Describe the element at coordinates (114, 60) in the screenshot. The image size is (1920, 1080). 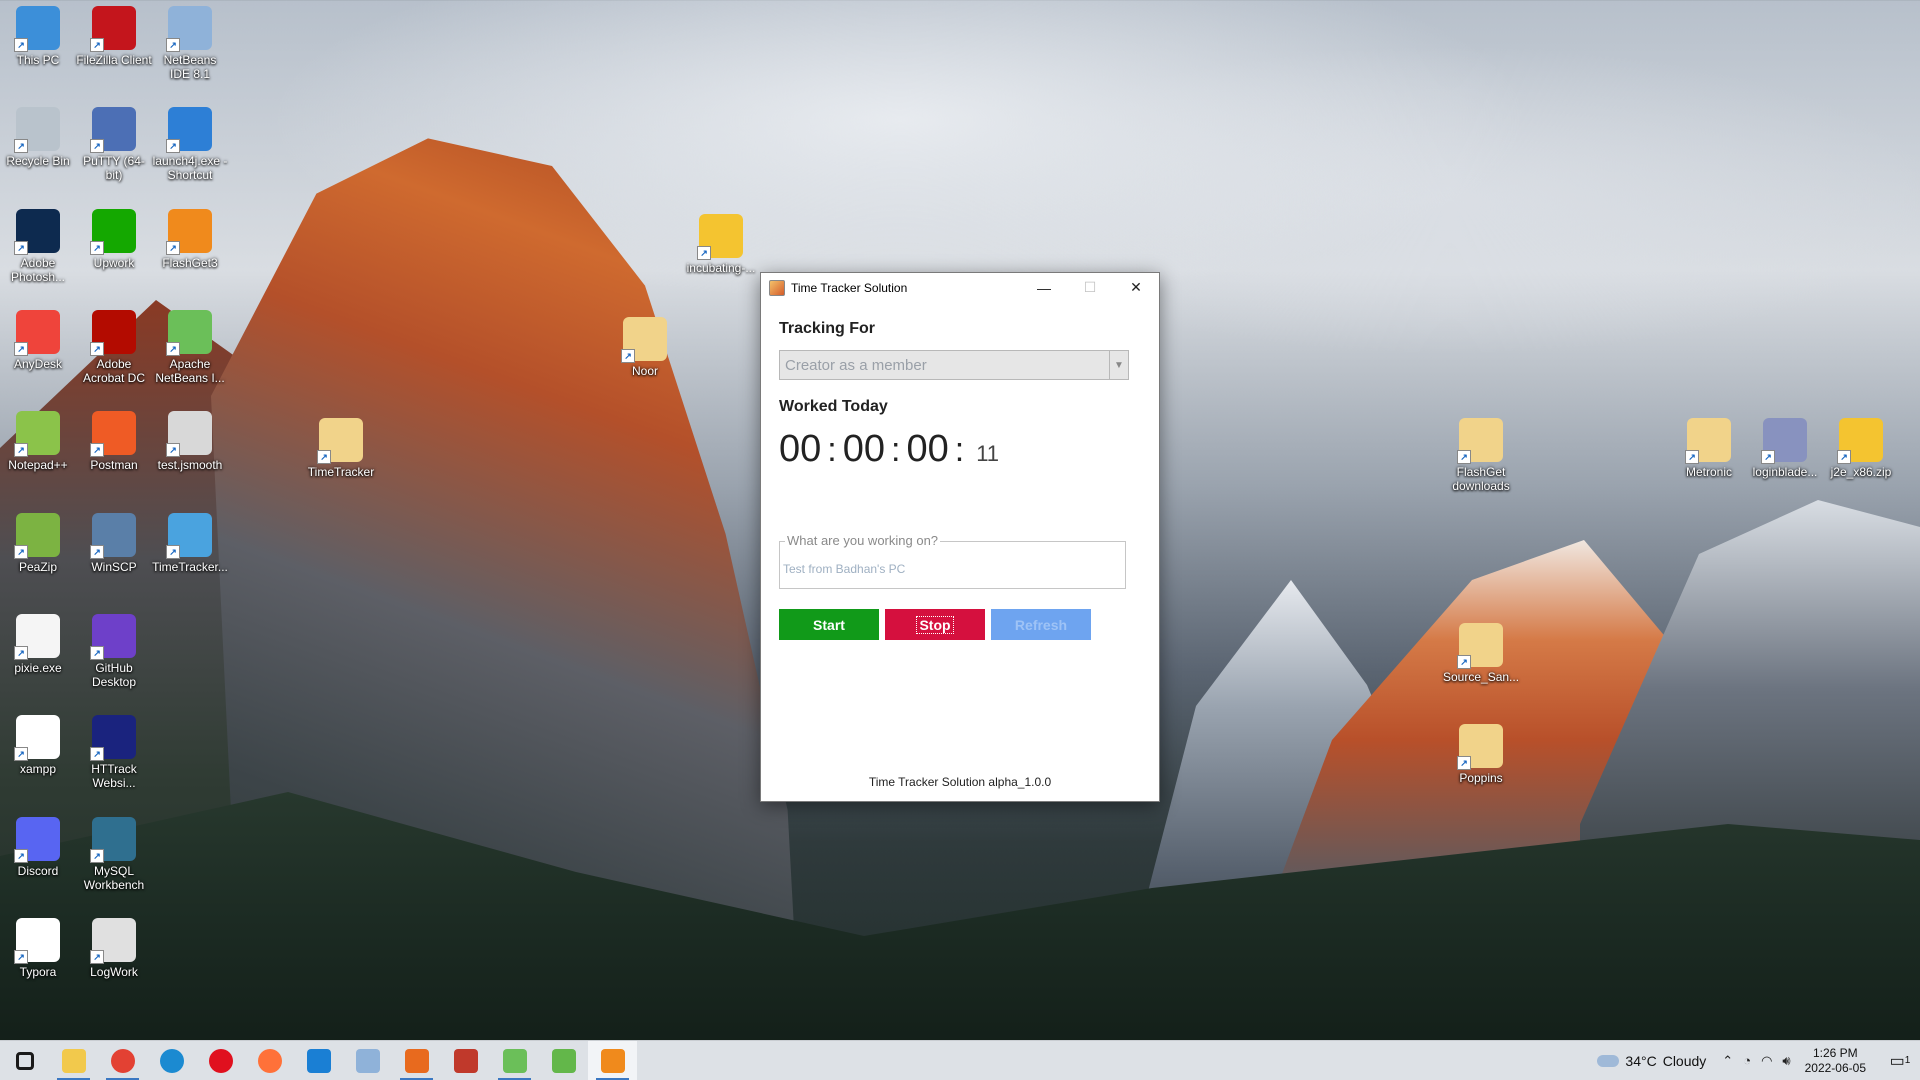
I see `desktop-icon-label: FileZilla Client` at that location.